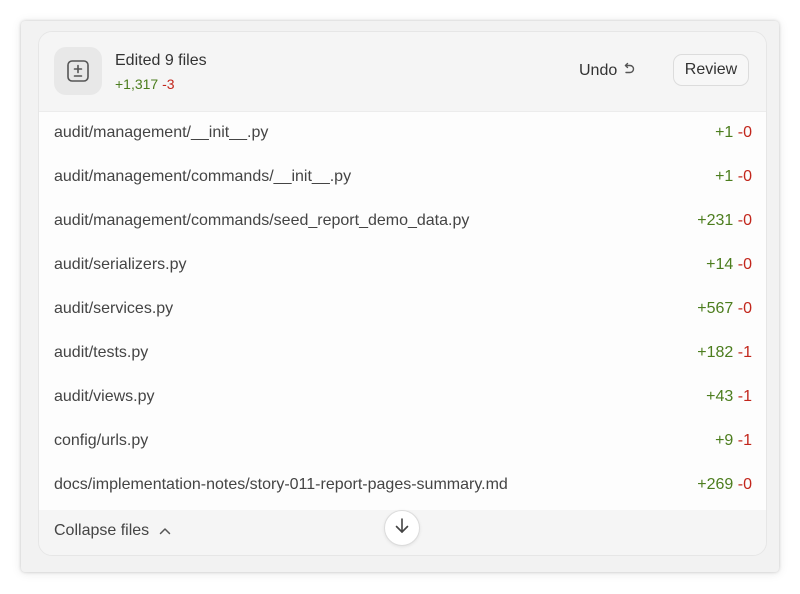  What do you see at coordinates (715, 352) in the screenshot?
I see `file-additions: +182` at bounding box center [715, 352].